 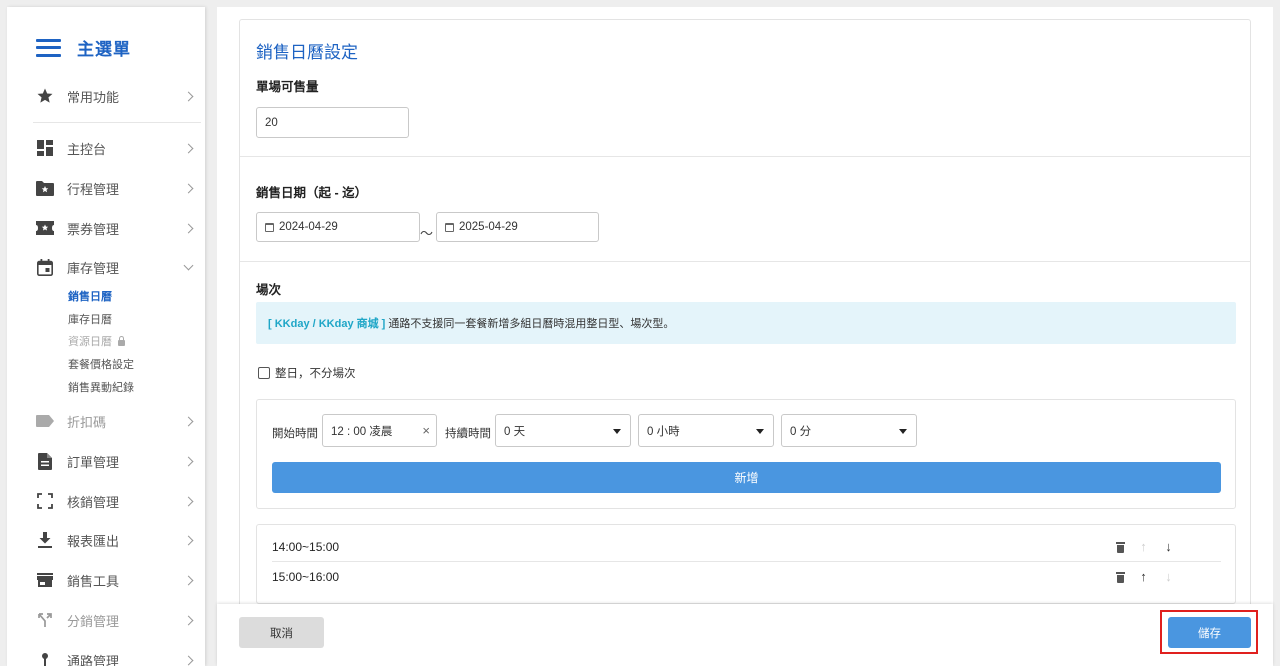 I want to click on document-icon, so click(x=45, y=461).